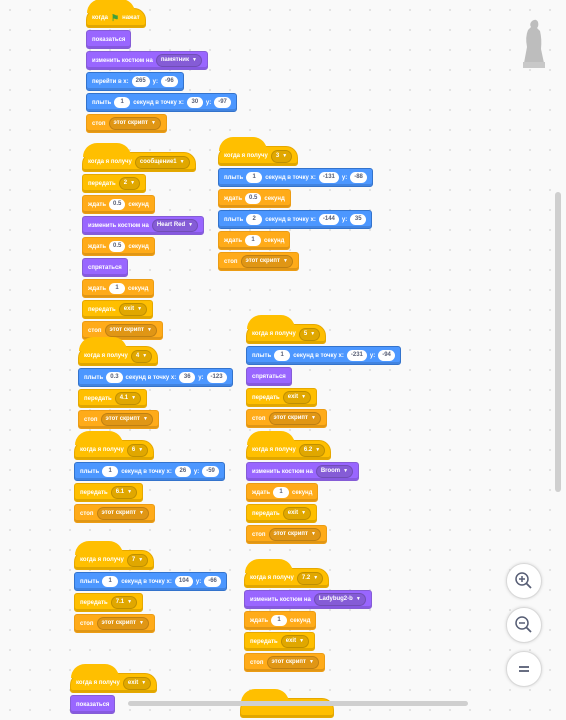 This screenshot has width=566, height=720. Describe the element at coordinates (169, 81) in the screenshot. I see `number-input: -96` at that location.